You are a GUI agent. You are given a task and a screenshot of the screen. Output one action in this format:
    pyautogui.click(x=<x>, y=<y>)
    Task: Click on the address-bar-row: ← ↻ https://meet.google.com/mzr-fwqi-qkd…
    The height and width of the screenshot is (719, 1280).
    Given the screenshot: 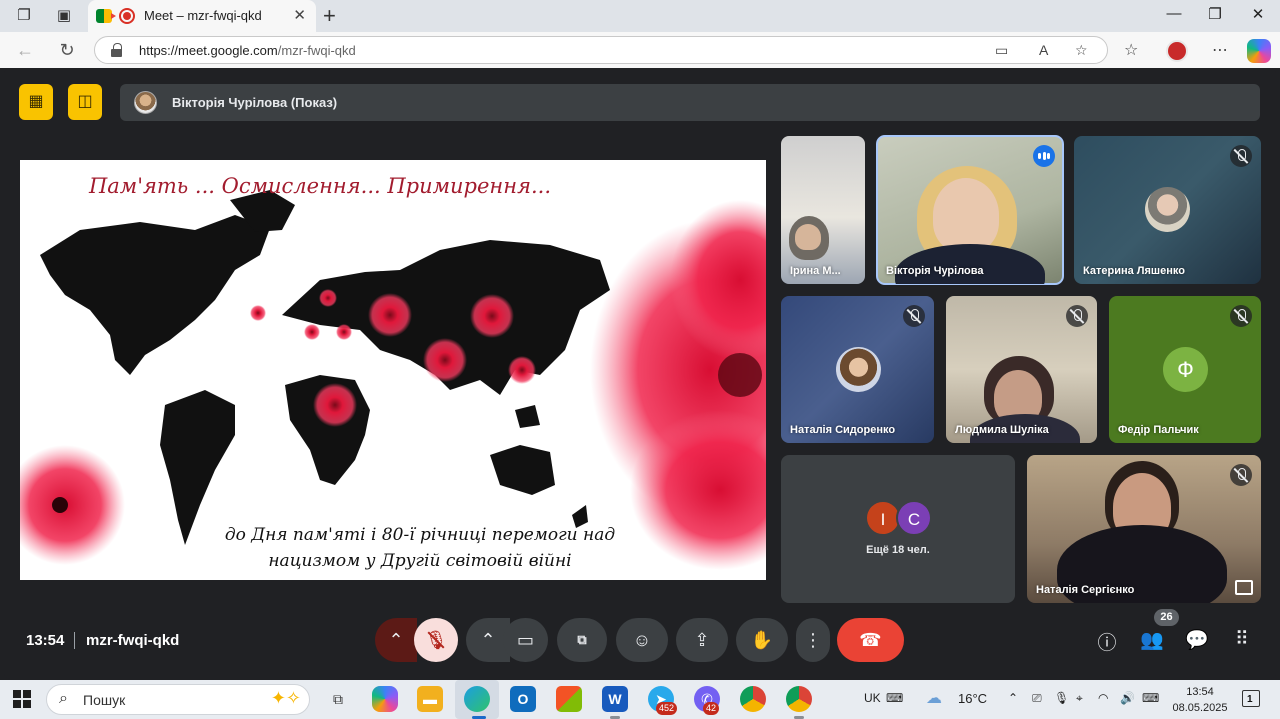 What is the action you would take?
    pyautogui.click(x=640, y=50)
    